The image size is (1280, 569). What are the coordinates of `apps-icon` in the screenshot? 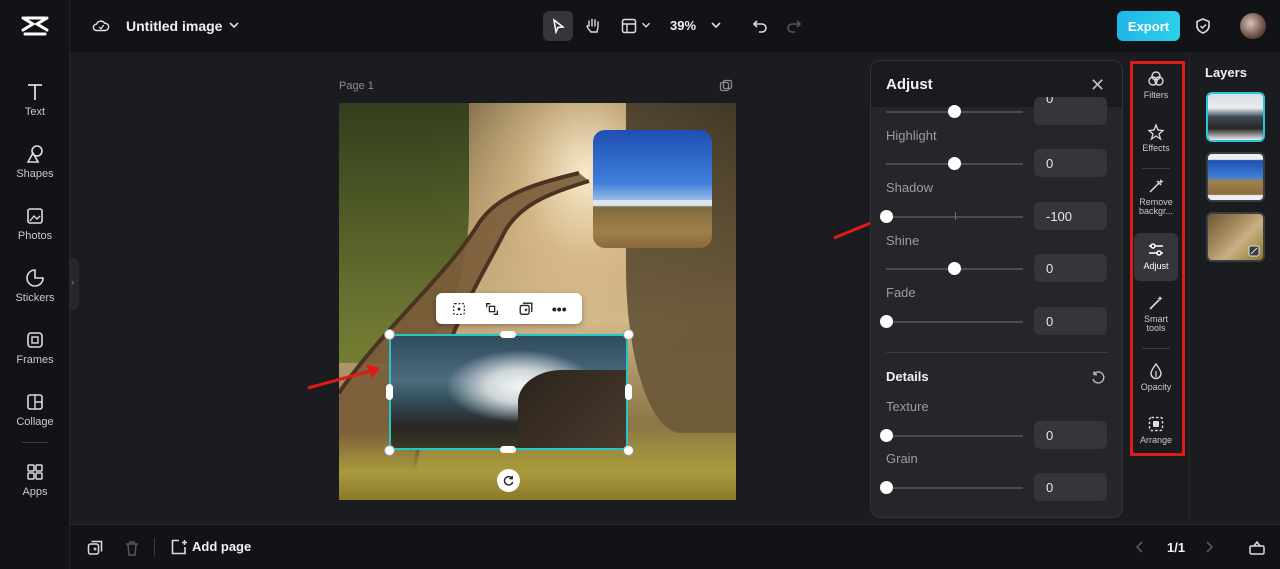 It's located at (35, 472).